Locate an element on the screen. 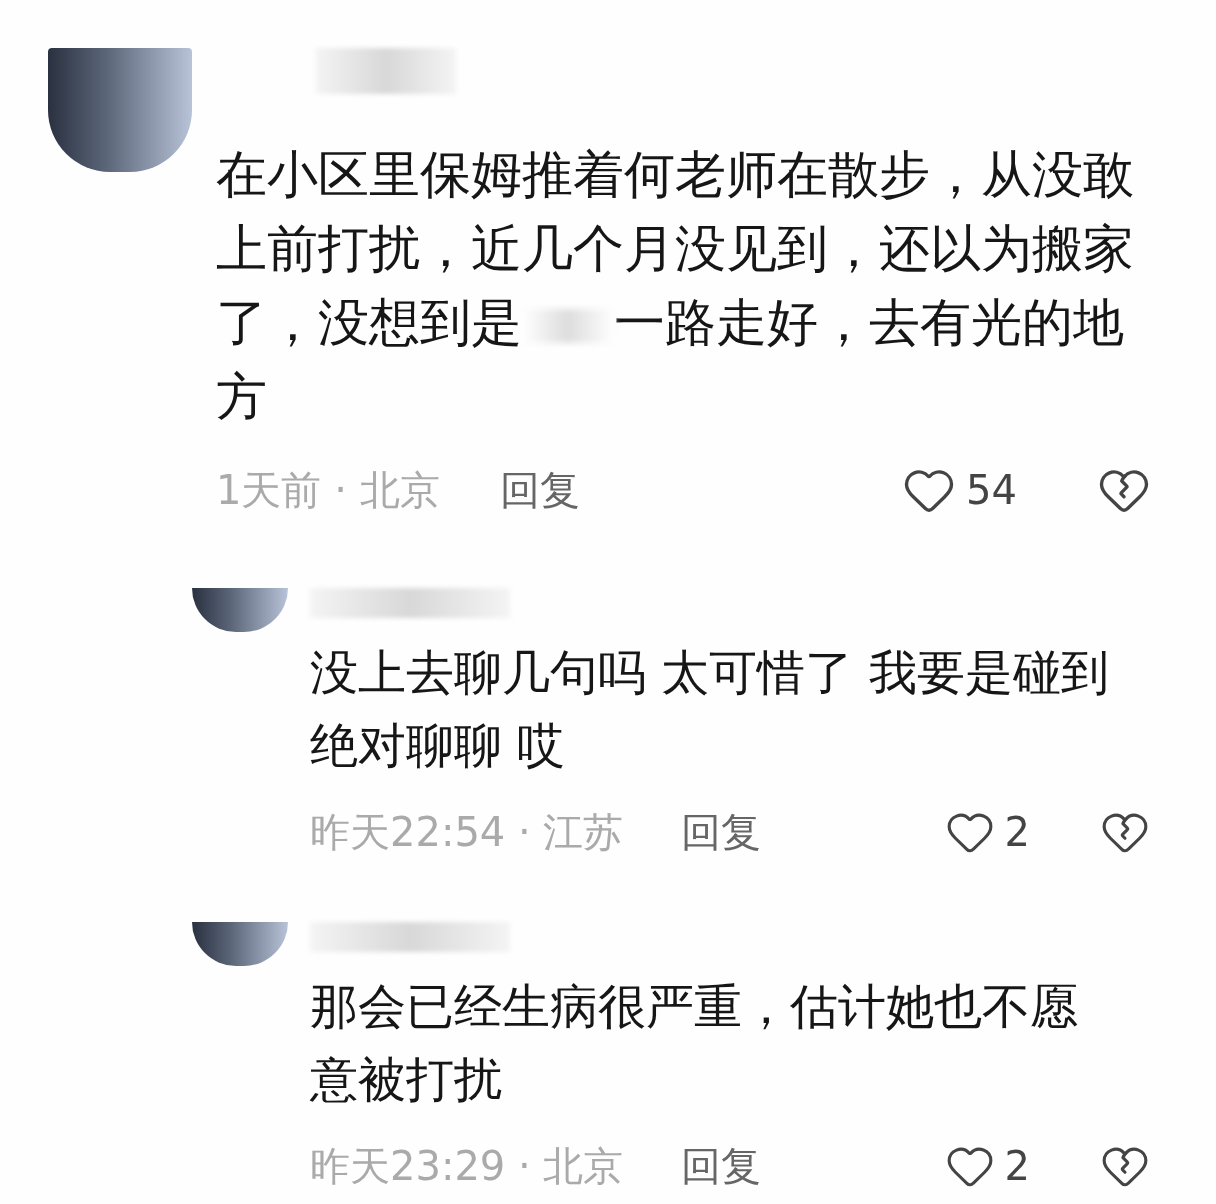  comment-time-location: 1天前 · 北京 is located at coordinates (328, 490).